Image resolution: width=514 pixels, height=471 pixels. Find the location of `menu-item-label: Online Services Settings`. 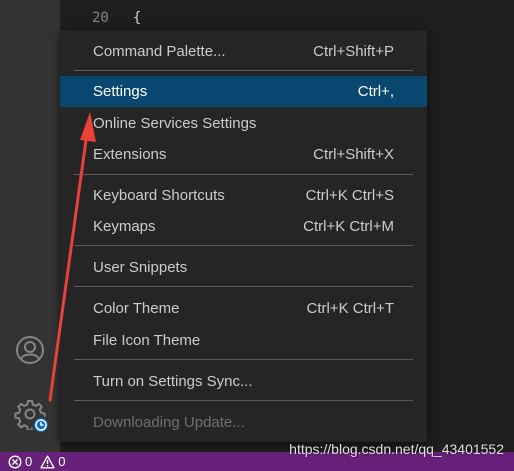

menu-item-label: Online Services Settings is located at coordinates (175, 123).